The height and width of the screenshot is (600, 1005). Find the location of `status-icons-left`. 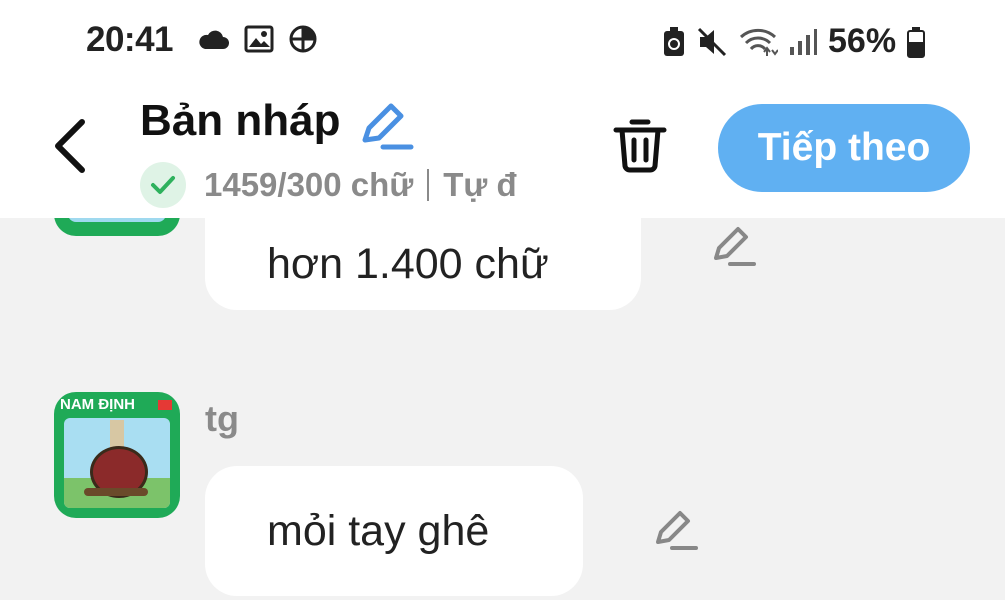

status-icons-left is located at coordinates (257, 39).